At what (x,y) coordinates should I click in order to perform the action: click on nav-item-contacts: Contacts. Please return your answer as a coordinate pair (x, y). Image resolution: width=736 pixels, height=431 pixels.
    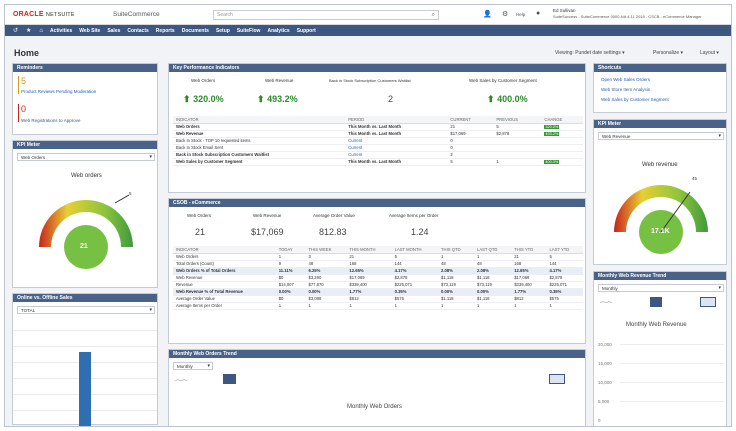
    Looking at the image, I should click on (137, 31).